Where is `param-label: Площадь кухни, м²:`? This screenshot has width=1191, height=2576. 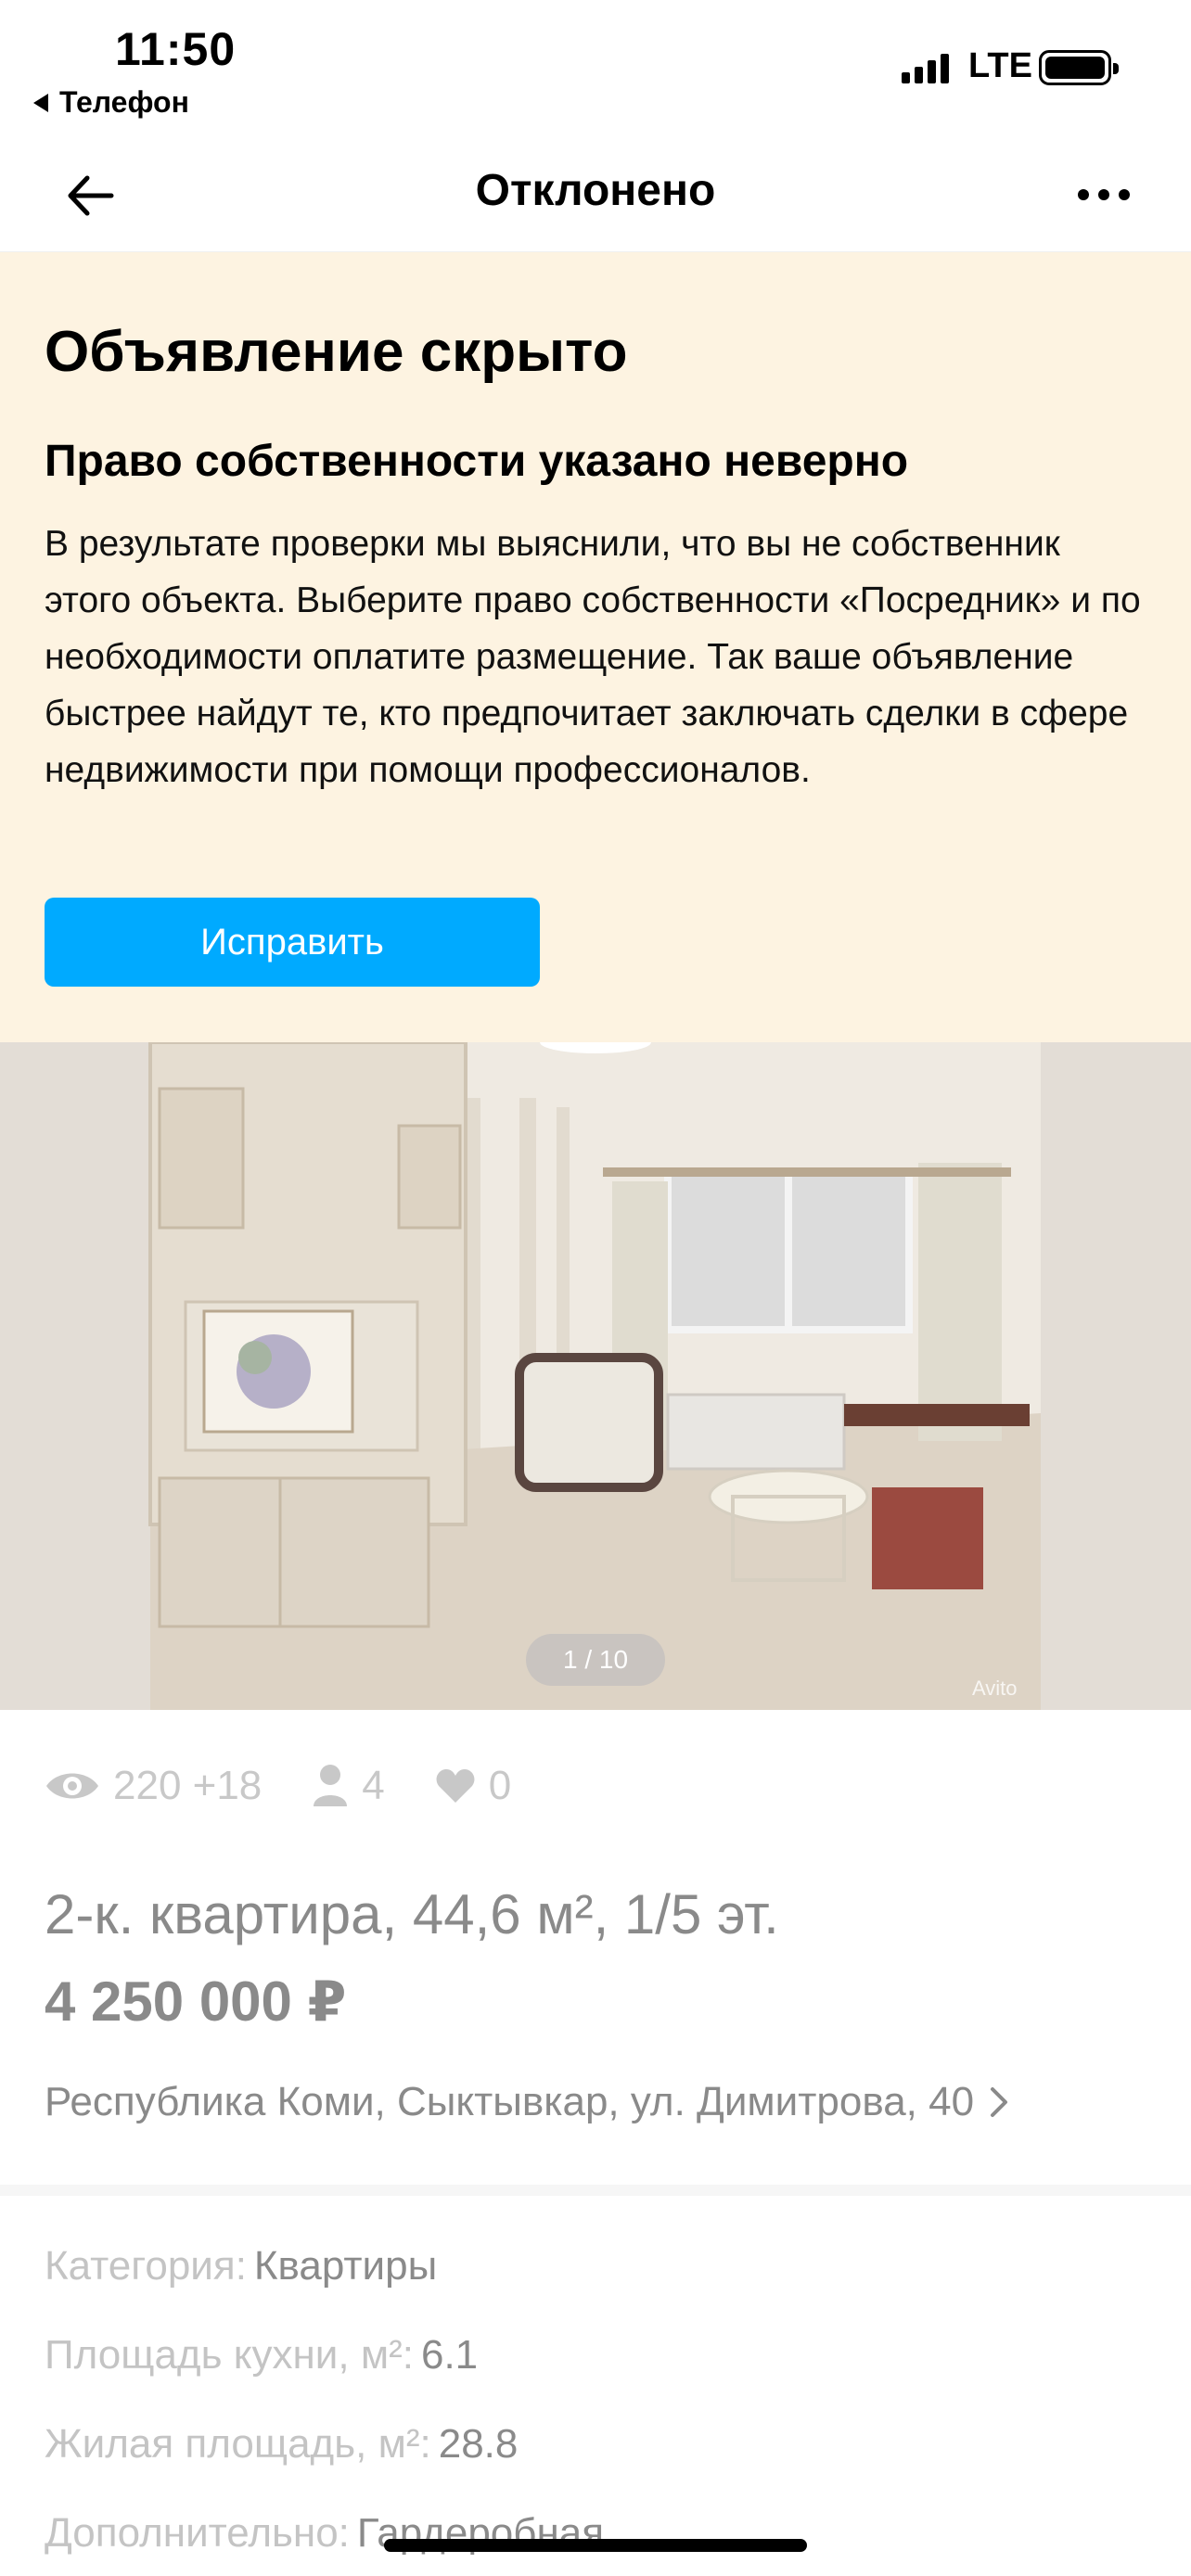 param-label: Площадь кухни, м²: is located at coordinates (229, 2355).